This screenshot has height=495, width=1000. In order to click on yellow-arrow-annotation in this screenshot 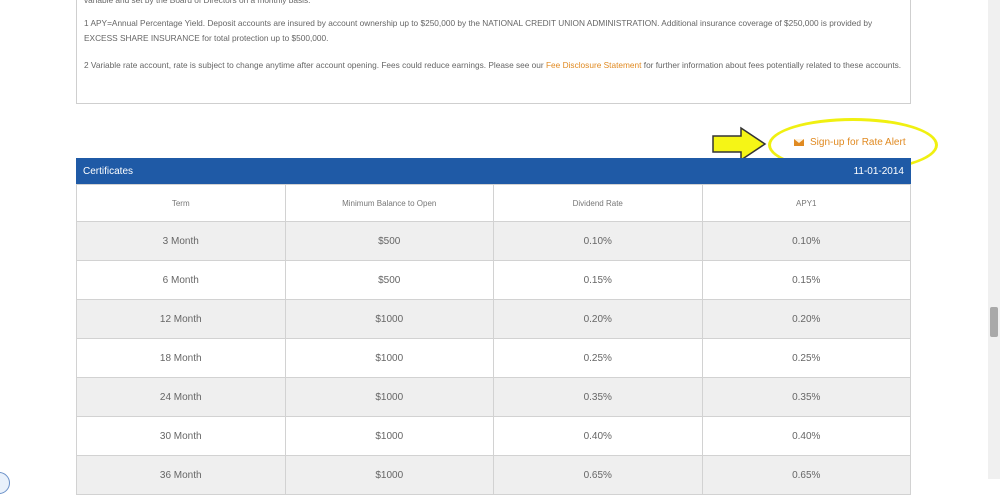, I will do `click(739, 144)`.